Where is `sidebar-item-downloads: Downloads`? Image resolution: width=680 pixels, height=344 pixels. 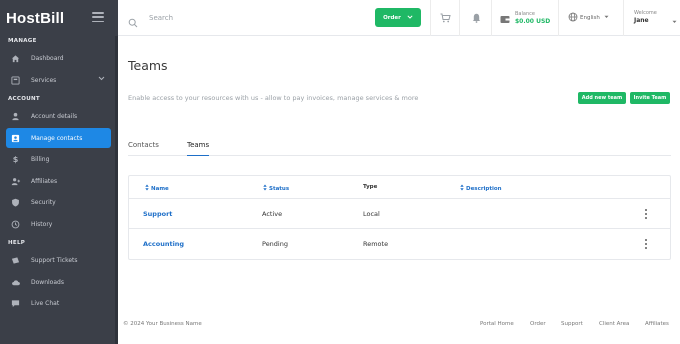 sidebar-item-downloads: Downloads is located at coordinates (58, 282).